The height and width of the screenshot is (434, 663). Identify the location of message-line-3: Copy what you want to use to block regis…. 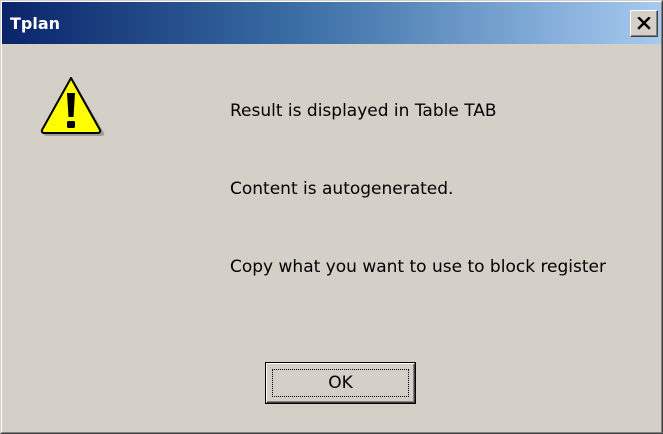
(418, 267).